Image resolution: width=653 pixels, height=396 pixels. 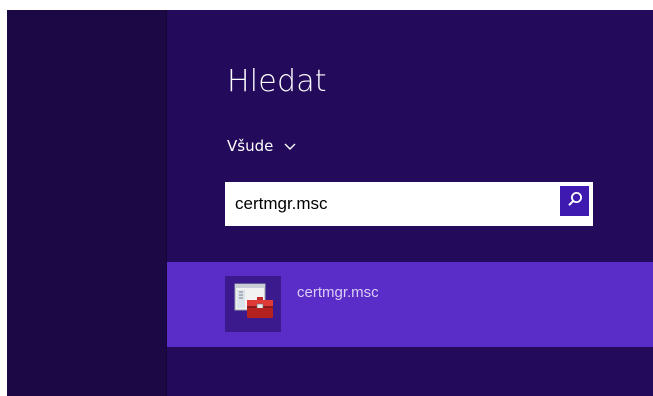 I want to click on search-scope-label: Všude, so click(x=250, y=146).